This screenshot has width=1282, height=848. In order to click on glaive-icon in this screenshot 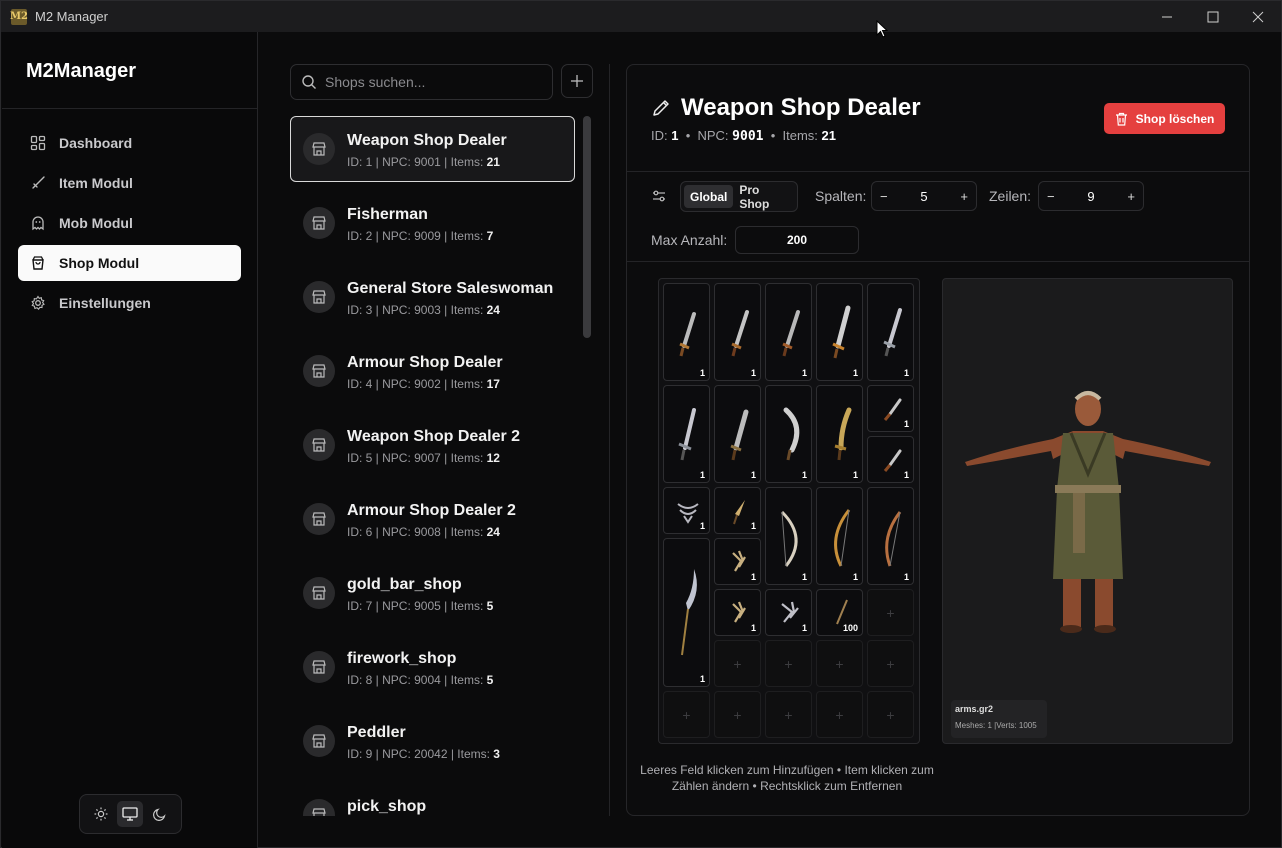, I will do `click(689, 612)`.